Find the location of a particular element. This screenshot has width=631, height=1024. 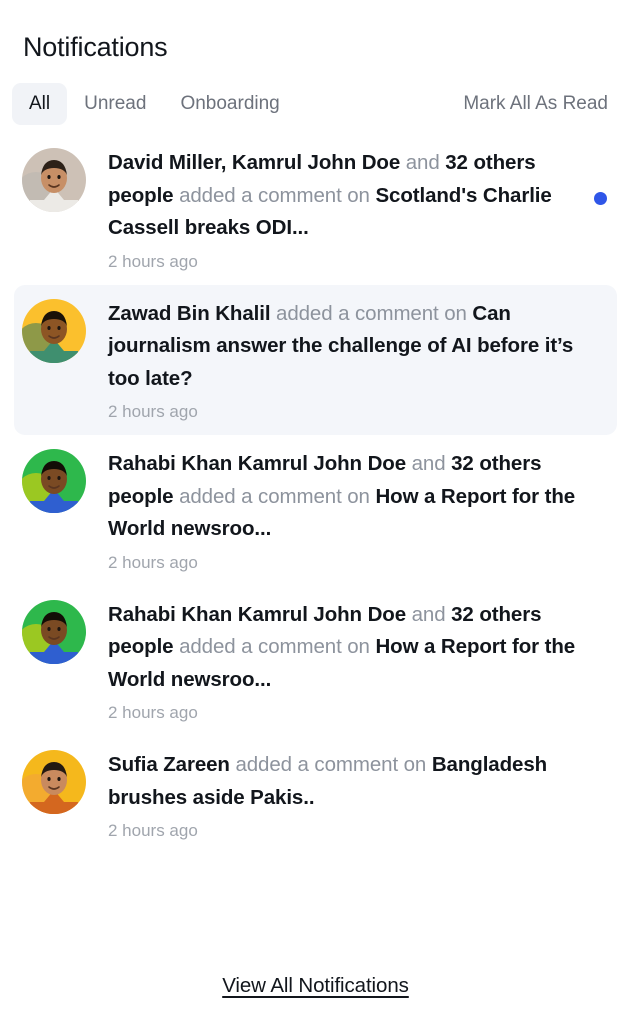

tab-onboarding: Onboarding is located at coordinates (229, 104).